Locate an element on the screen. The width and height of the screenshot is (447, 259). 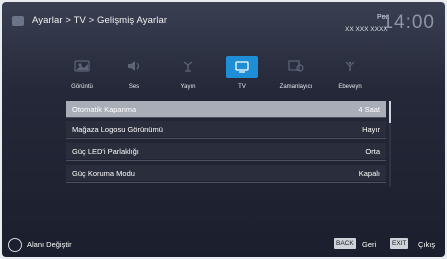
tab-tv: TV is located at coordinates (242, 77).